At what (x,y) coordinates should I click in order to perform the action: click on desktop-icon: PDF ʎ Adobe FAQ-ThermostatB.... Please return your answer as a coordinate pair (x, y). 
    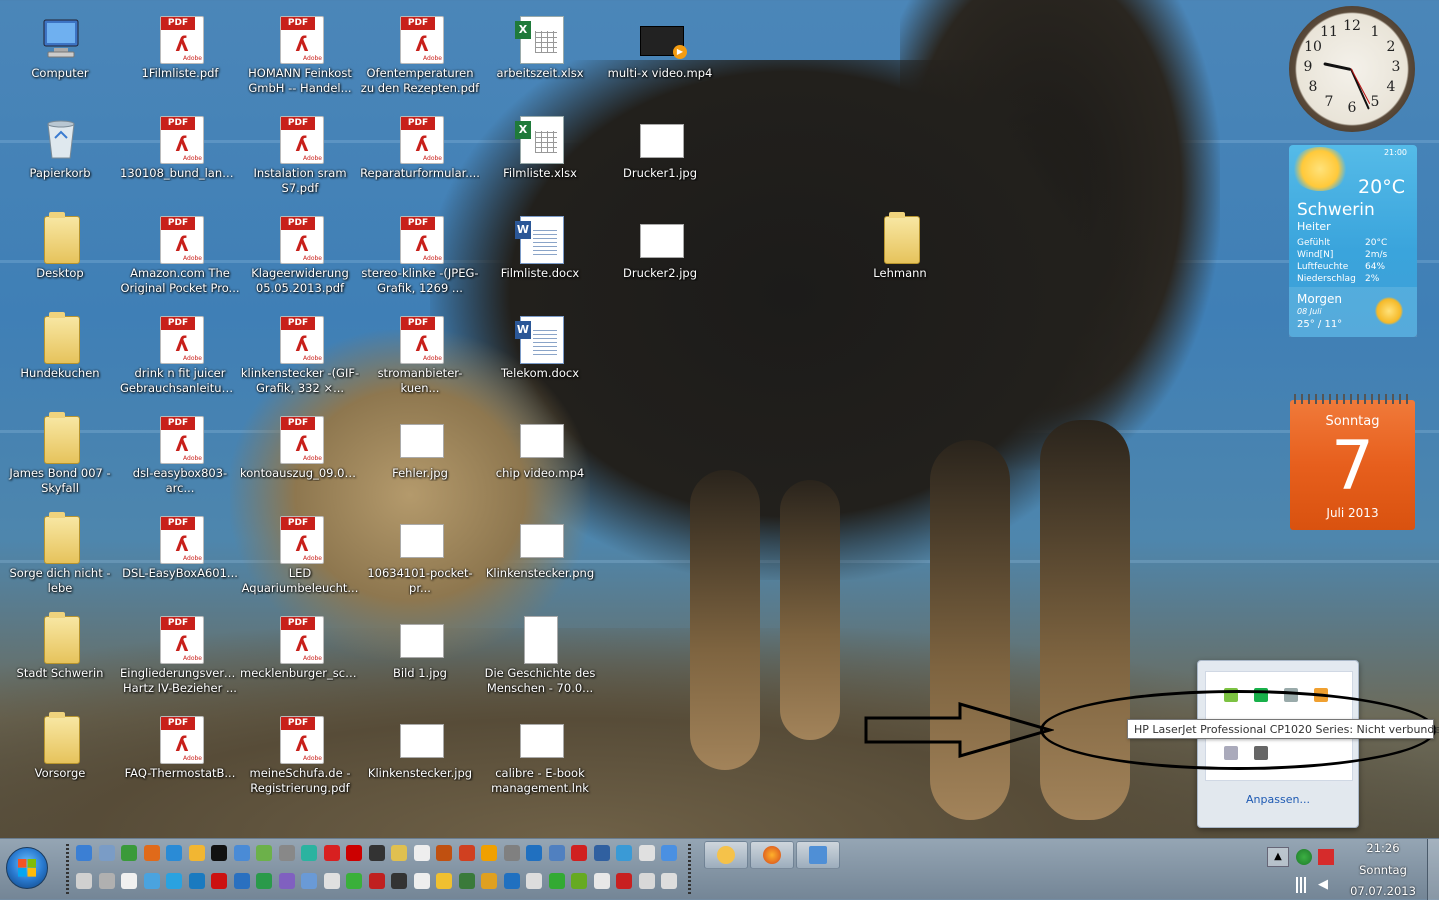
    Looking at the image, I should click on (180, 756).